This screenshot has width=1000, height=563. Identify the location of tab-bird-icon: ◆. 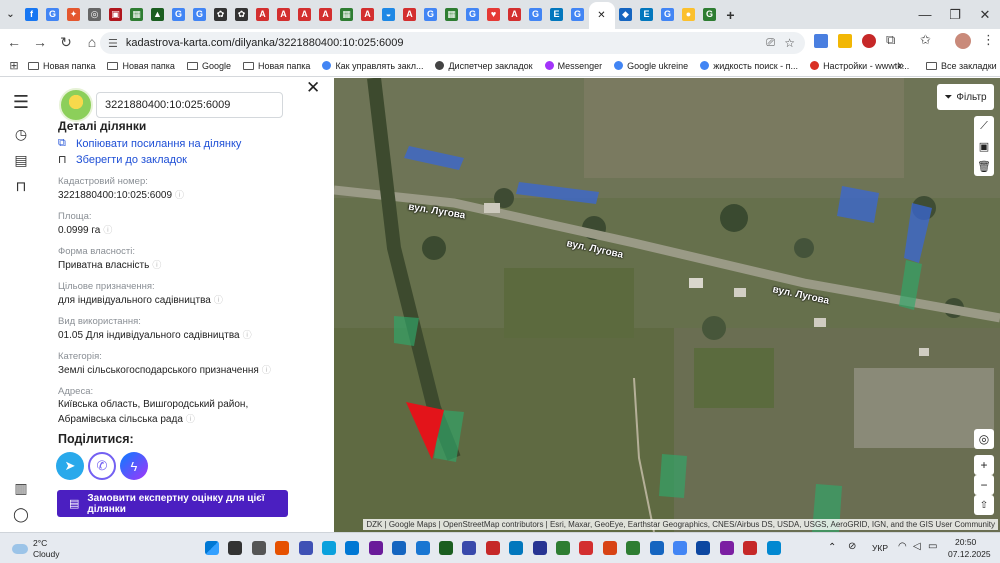
(626, 15).